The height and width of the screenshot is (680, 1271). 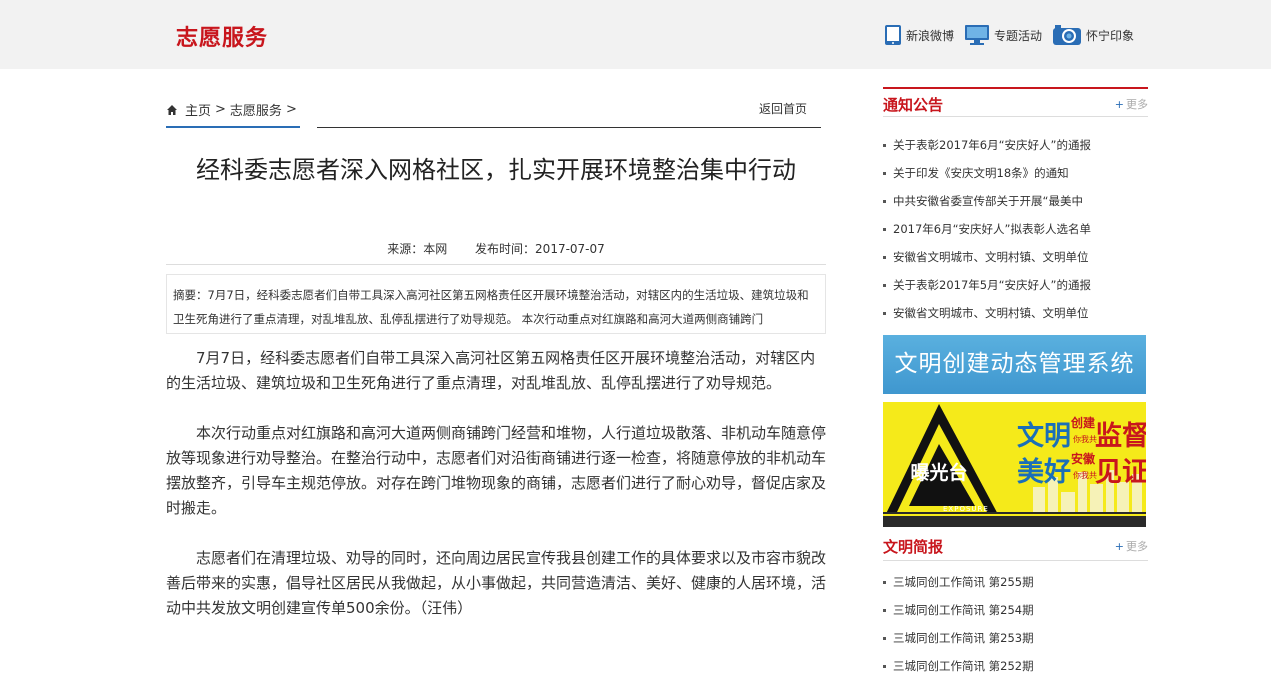 I want to click on special-activity-label: 专题活动, so click(x=1018, y=35).